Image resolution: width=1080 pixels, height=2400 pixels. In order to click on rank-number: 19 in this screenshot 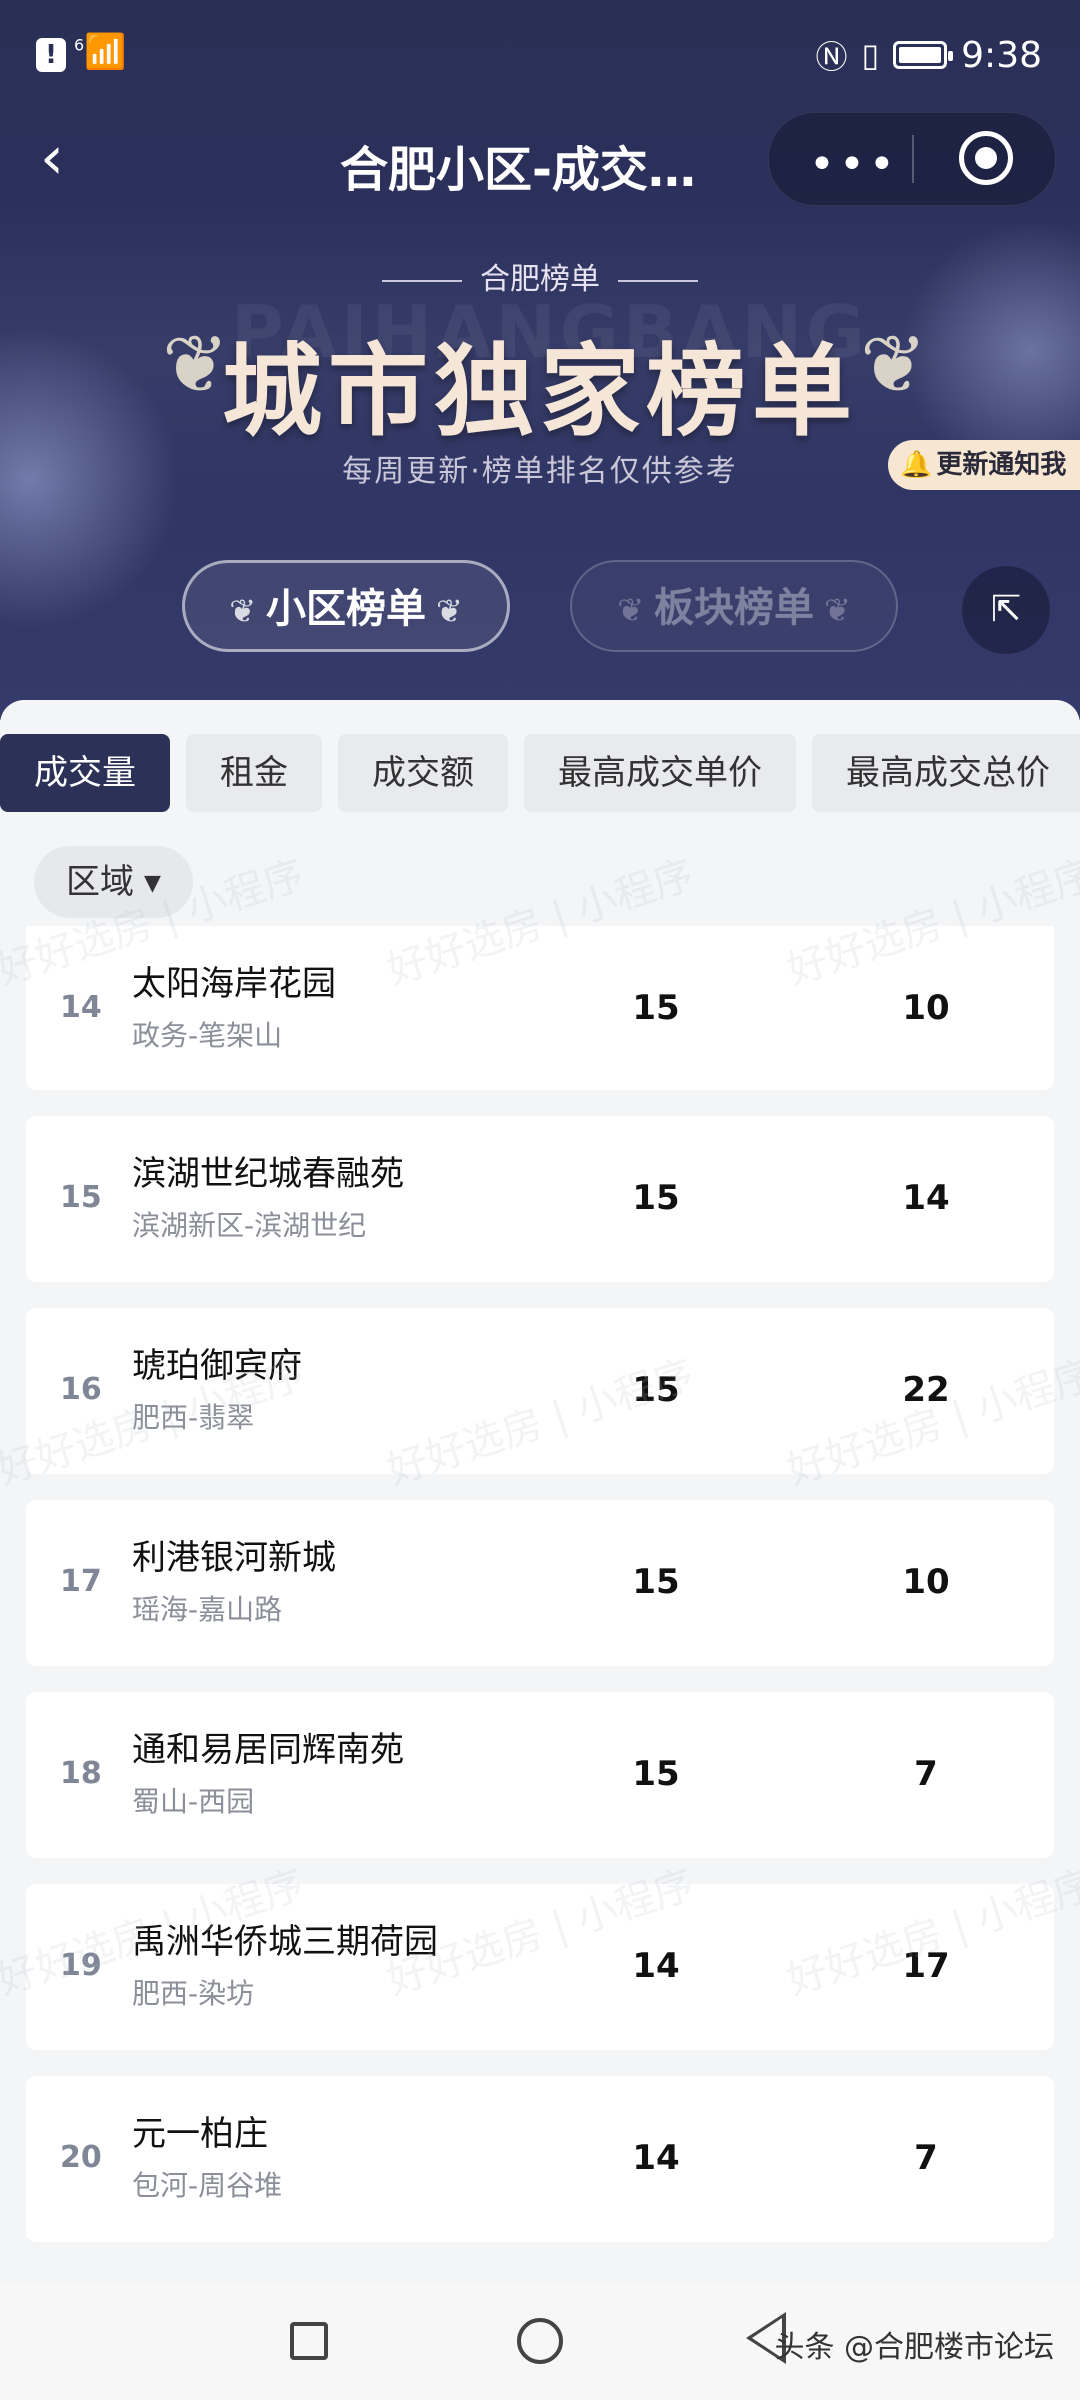, I will do `click(81, 1965)`.